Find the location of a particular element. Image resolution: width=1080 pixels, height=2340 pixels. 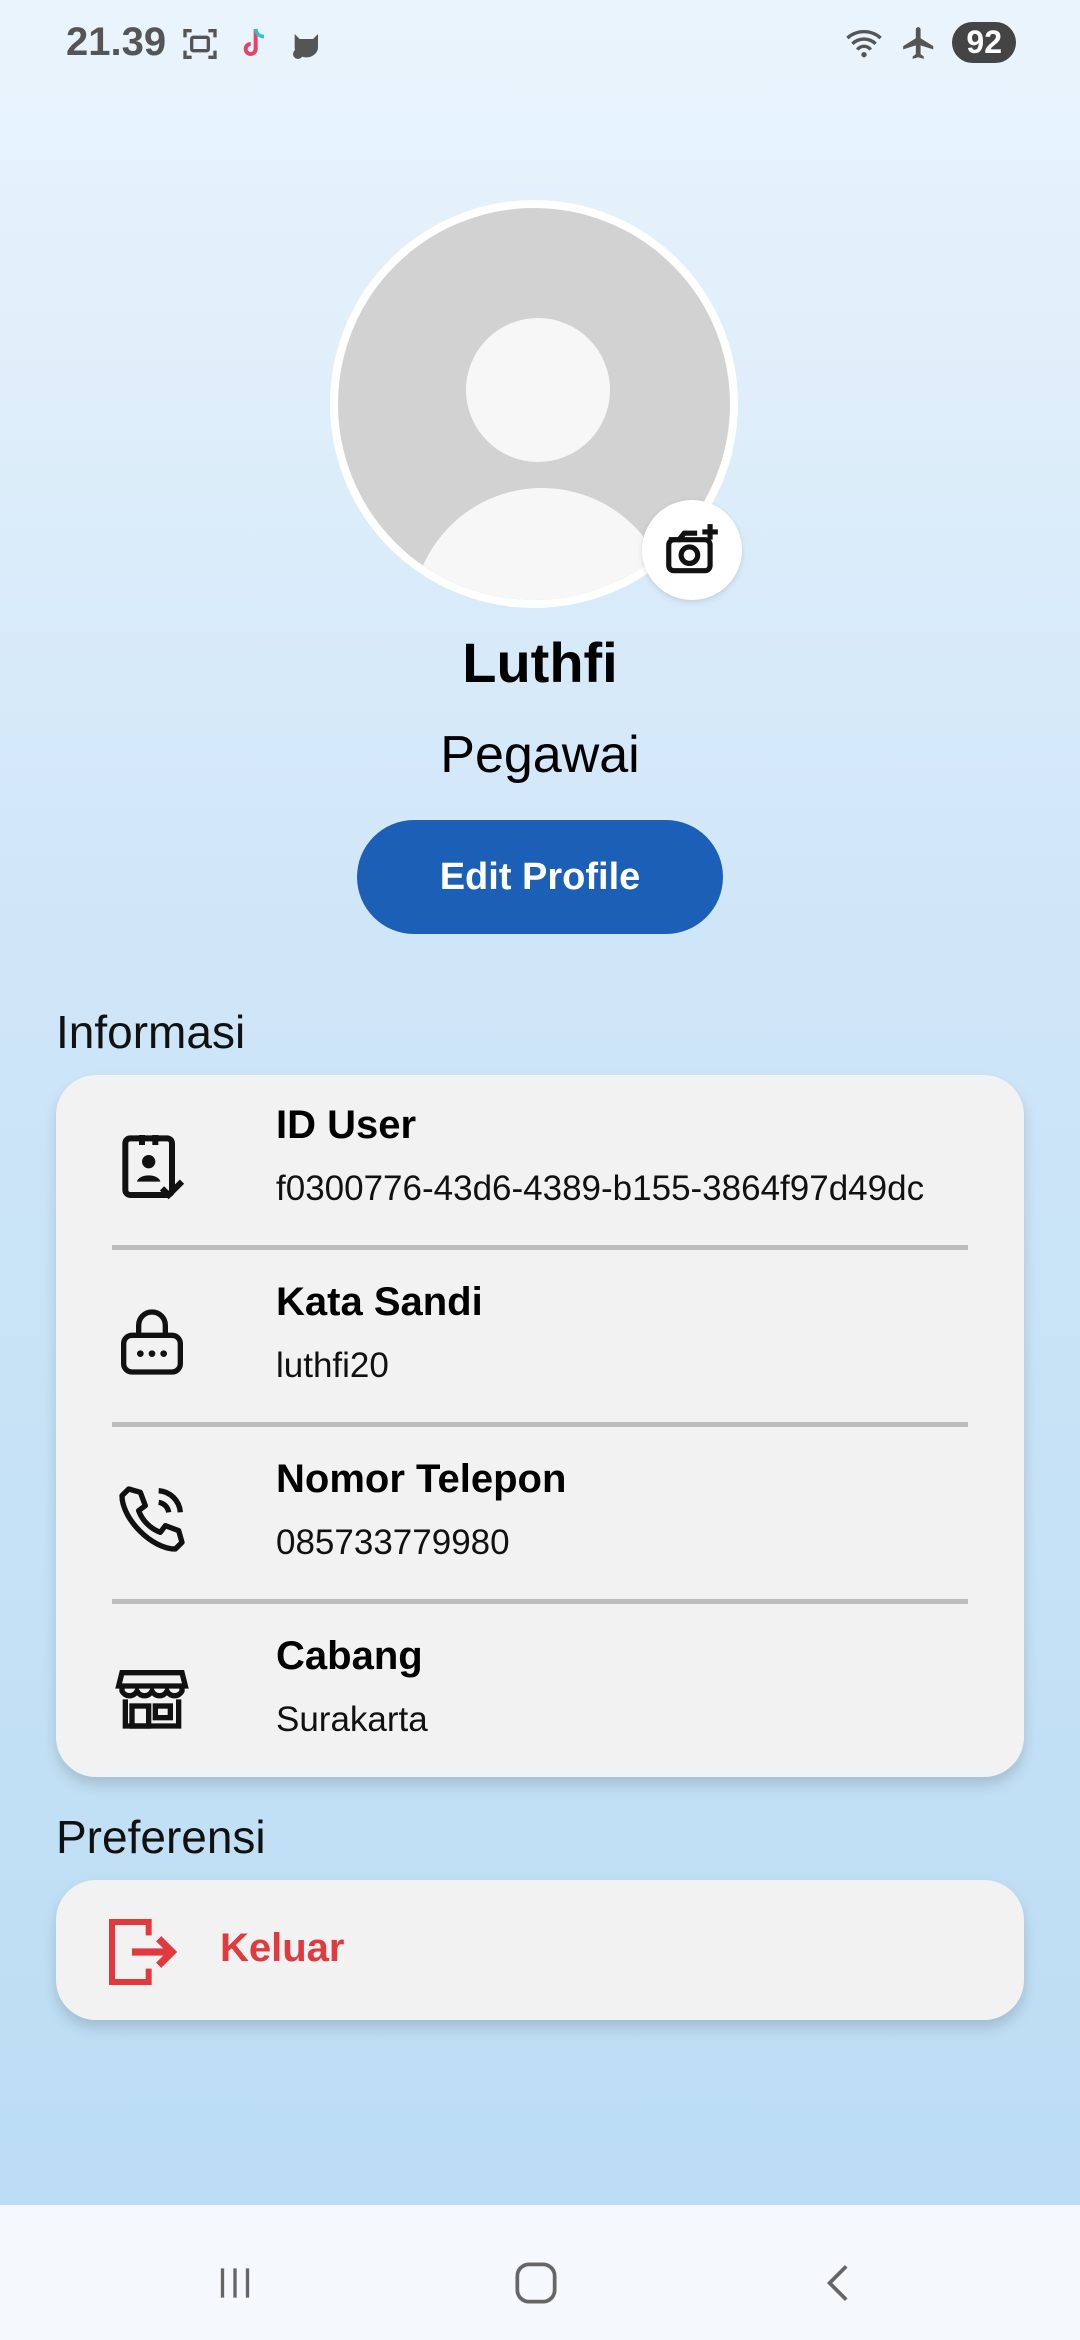

add-photo-icon is located at coordinates (692, 549).